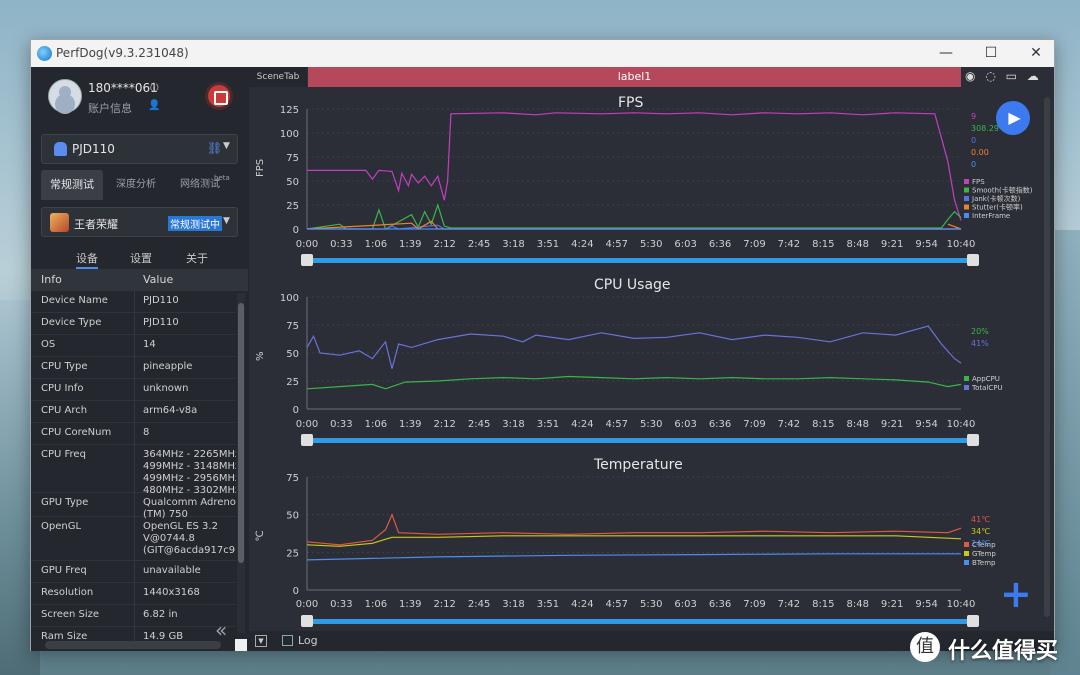 The height and width of the screenshot is (675, 1080). What do you see at coordinates (970, 76) in the screenshot?
I see `location-pin-icon: ◉` at bounding box center [970, 76].